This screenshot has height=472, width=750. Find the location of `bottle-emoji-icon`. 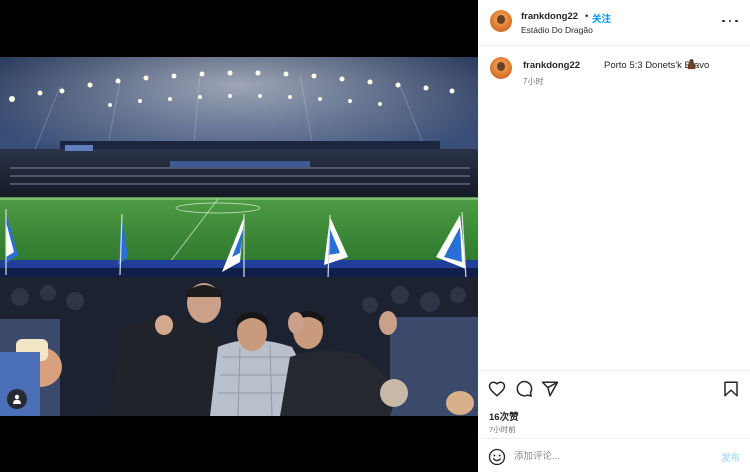

bottle-emoji-icon is located at coordinates (691, 64).